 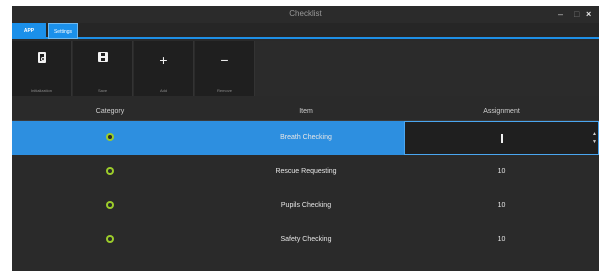 I want to click on header-assignment: Assignment, so click(x=501, y=111).